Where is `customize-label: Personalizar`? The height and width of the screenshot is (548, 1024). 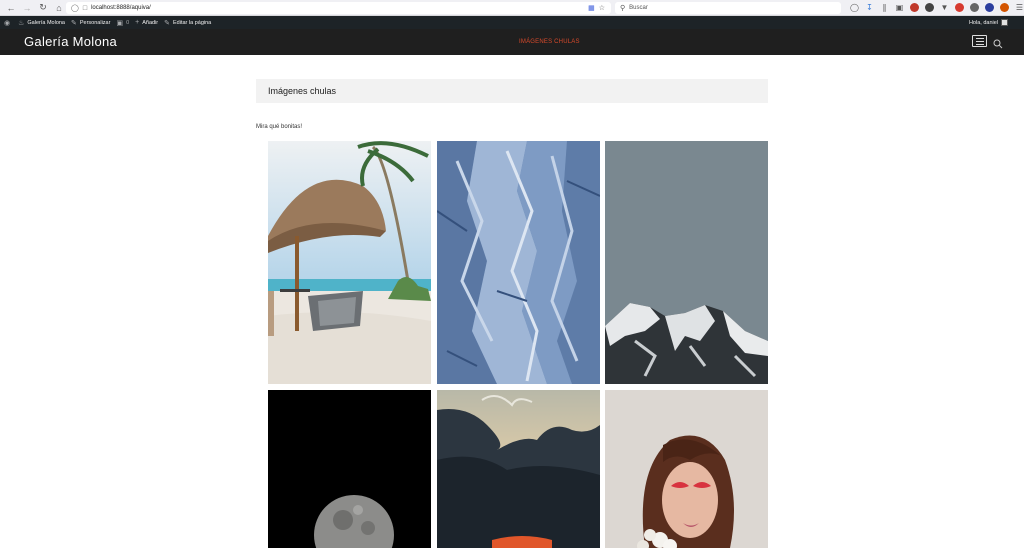
customize-label: Personalizar is located at coordinates (95, 22).